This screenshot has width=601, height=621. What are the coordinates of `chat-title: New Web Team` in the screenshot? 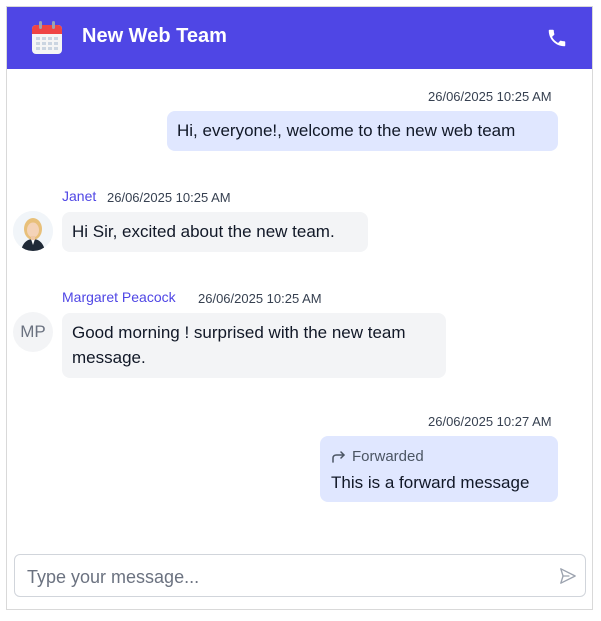 It's located at (154, 36).